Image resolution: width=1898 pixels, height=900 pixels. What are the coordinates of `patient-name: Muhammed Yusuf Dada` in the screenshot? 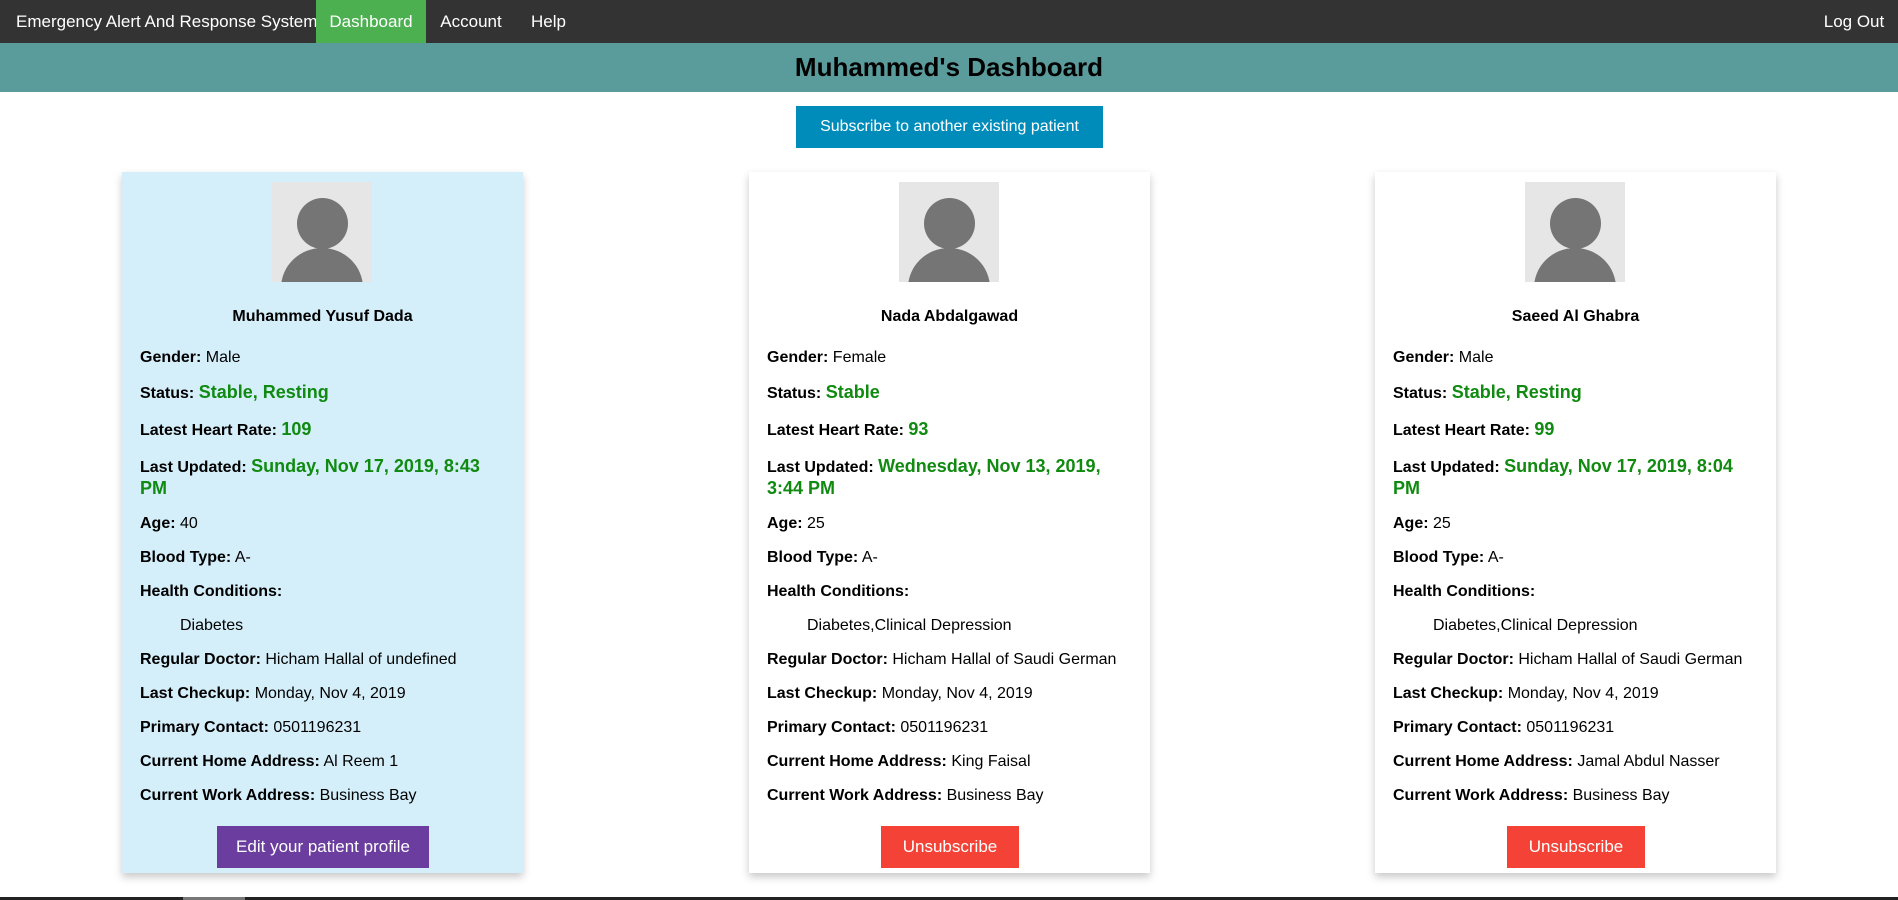 It's located at (322, 316).